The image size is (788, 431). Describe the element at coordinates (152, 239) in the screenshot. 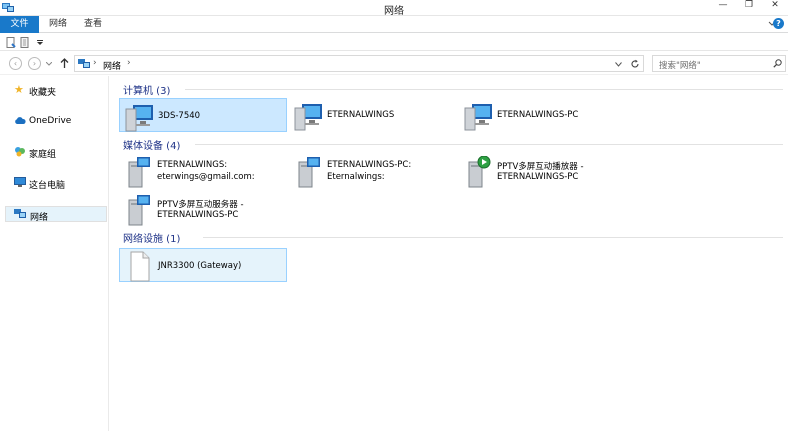

I see `group-header-label: 网络设施 (1)` at that location.